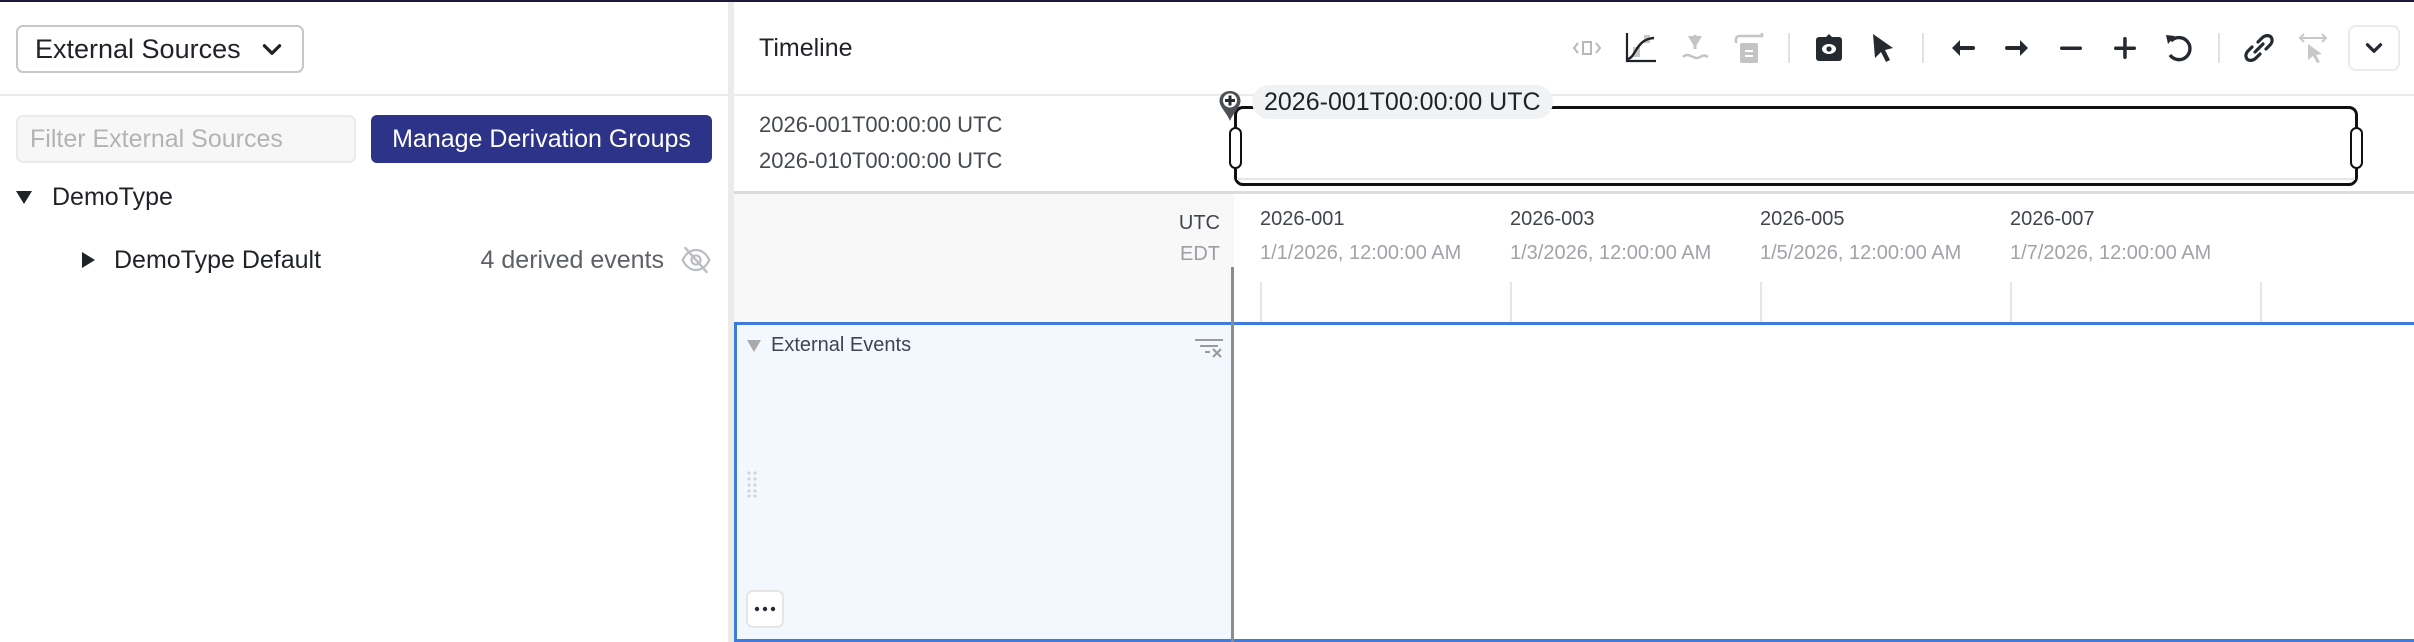 This screenshot has width=2414, height=642. Describe the element at coordinates (696, 260) in the screenshot. I see `eye-off-icon` at that location.